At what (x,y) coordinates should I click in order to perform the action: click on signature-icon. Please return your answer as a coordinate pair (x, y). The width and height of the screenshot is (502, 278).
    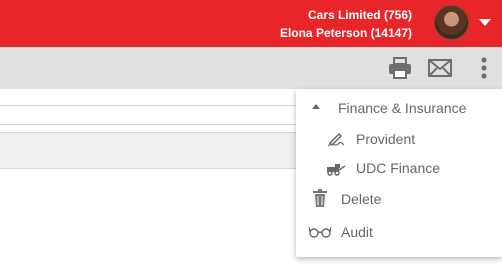
    Looking at the image, I should click on (336, 139).